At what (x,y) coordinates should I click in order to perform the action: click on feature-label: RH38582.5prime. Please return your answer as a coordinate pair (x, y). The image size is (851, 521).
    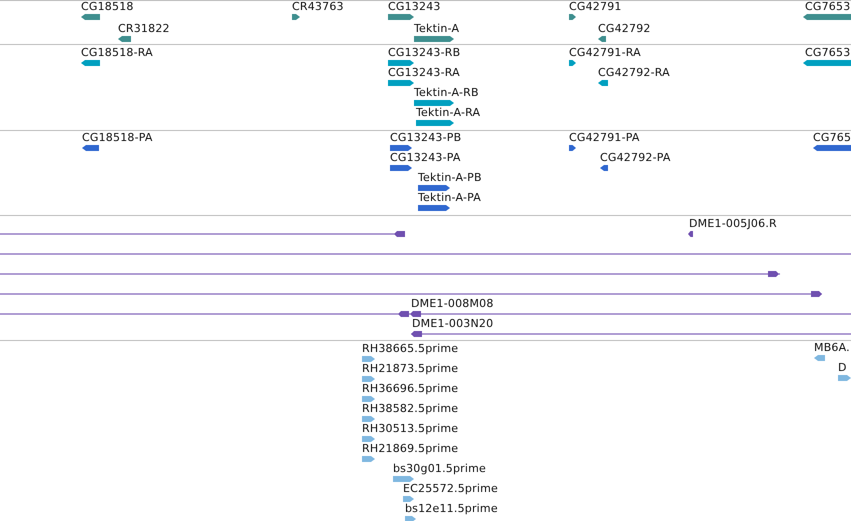
    Looking at the image, I should click on (410, 408).